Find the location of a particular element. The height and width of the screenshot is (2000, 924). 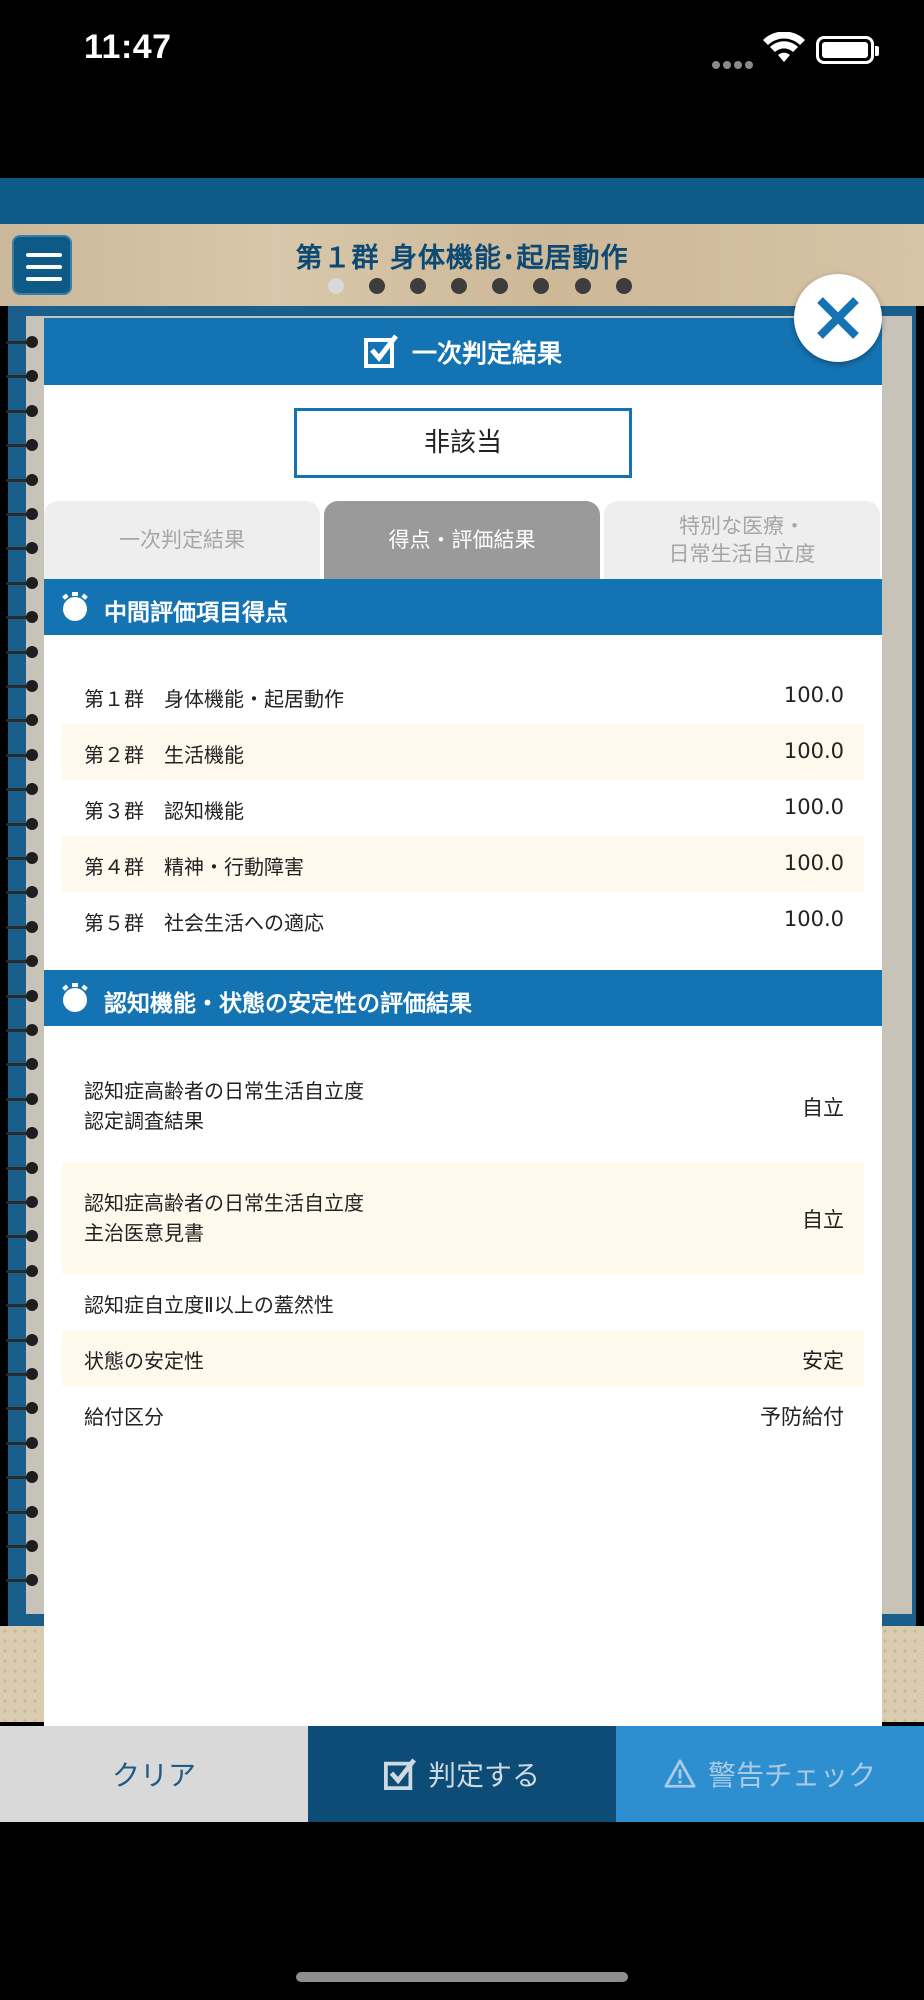

modal-title: 一次判定結果 is located at coordinates (463, 352).